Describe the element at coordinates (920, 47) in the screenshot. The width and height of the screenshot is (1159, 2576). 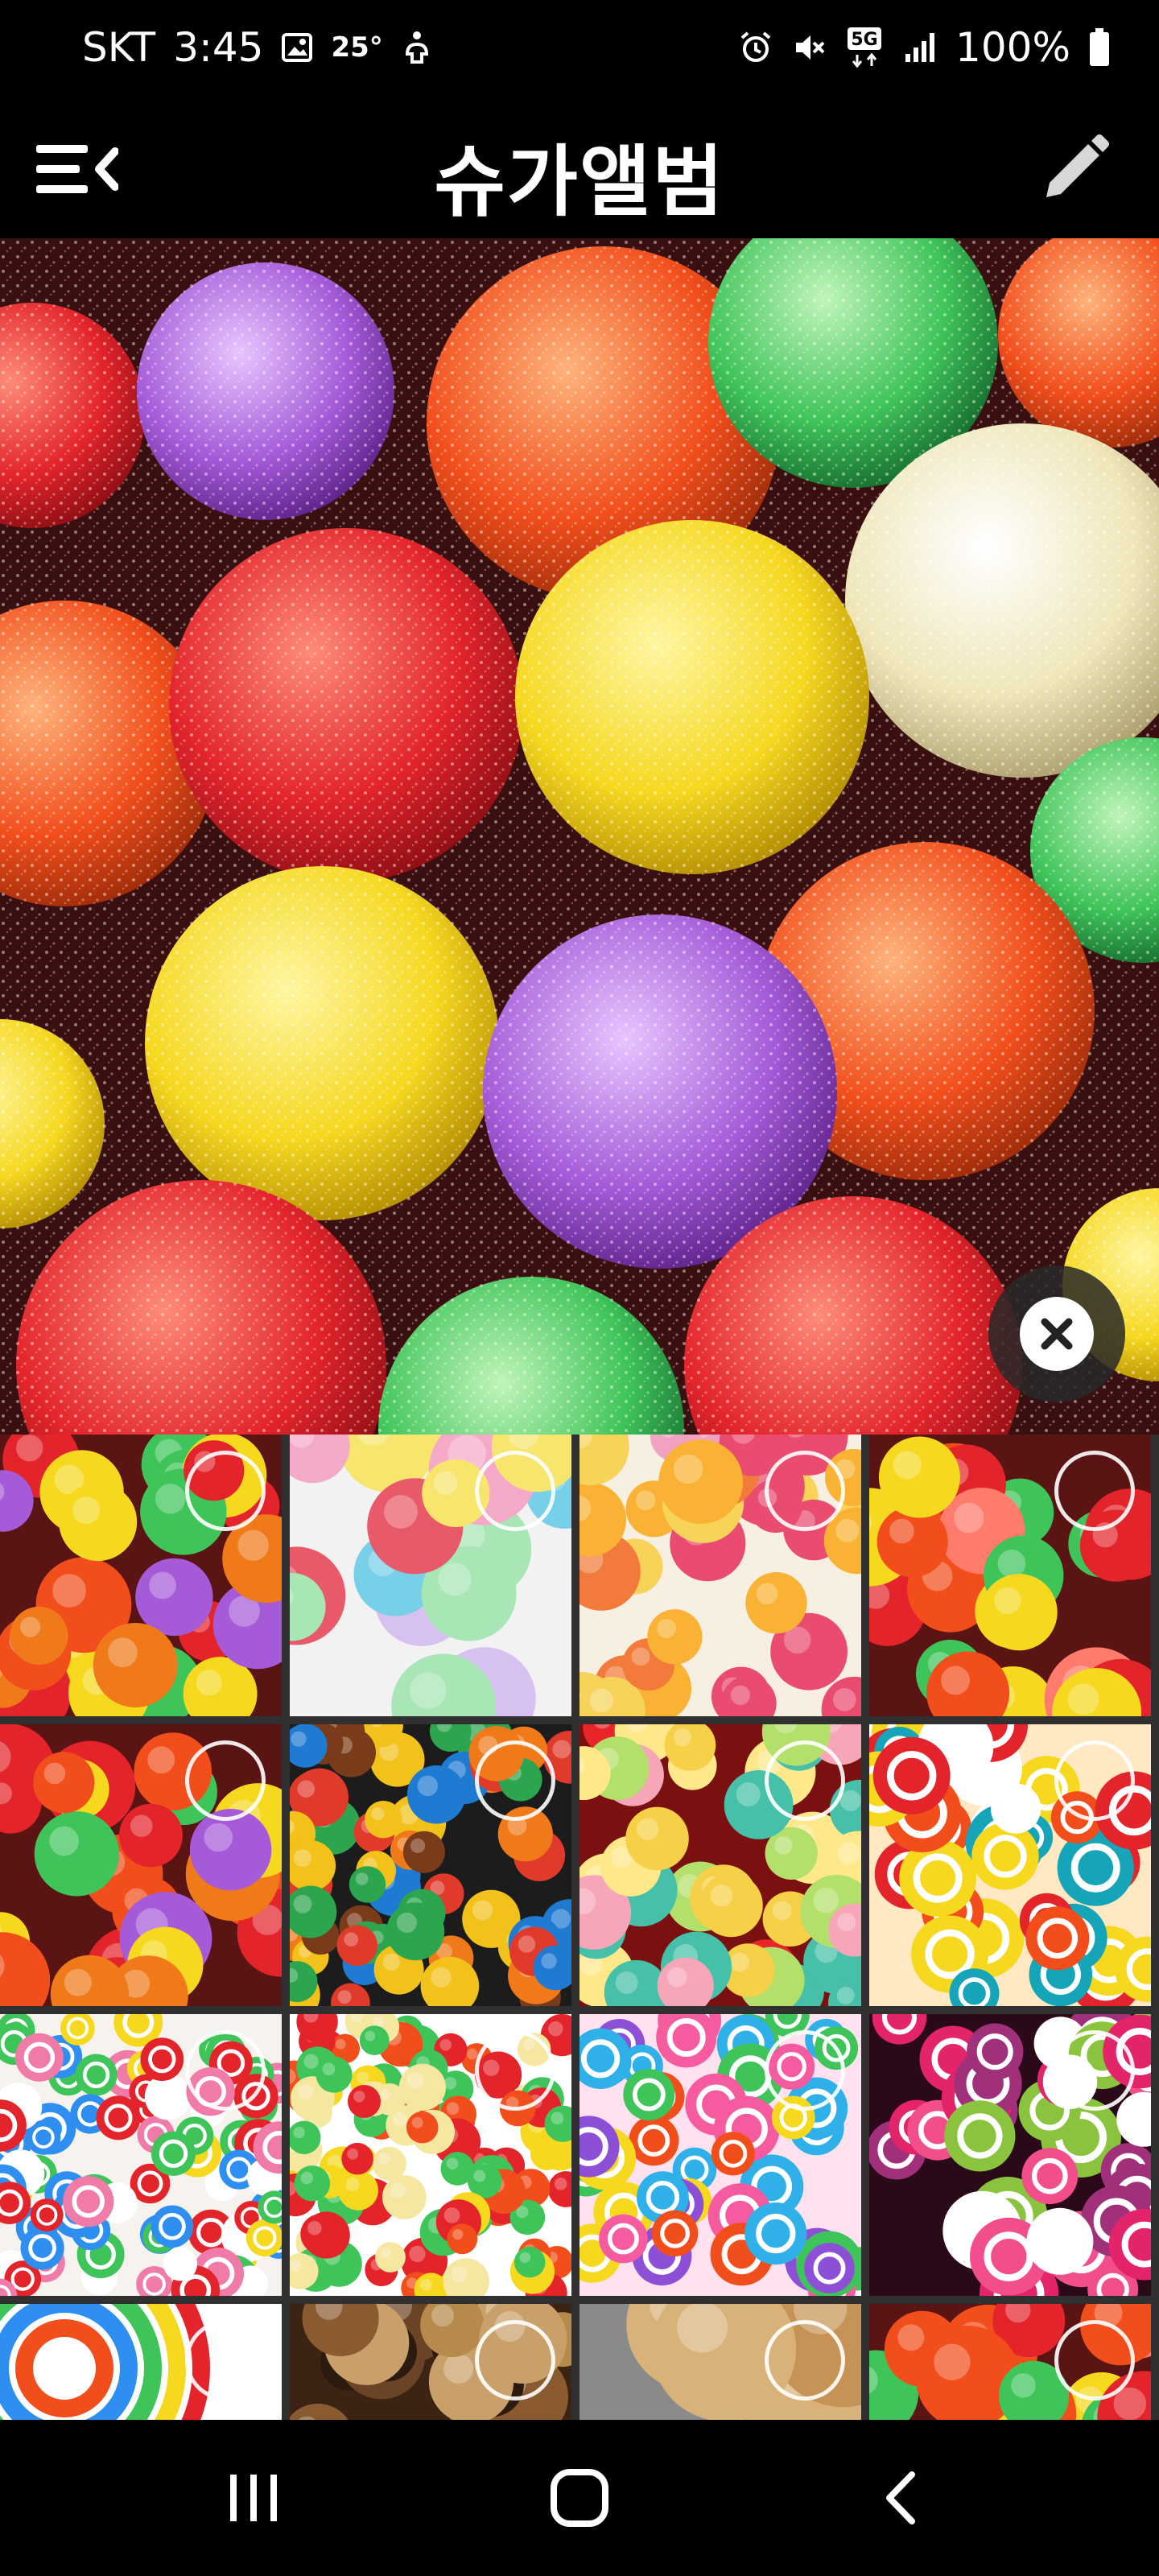
I see `signal-icon` at that location.